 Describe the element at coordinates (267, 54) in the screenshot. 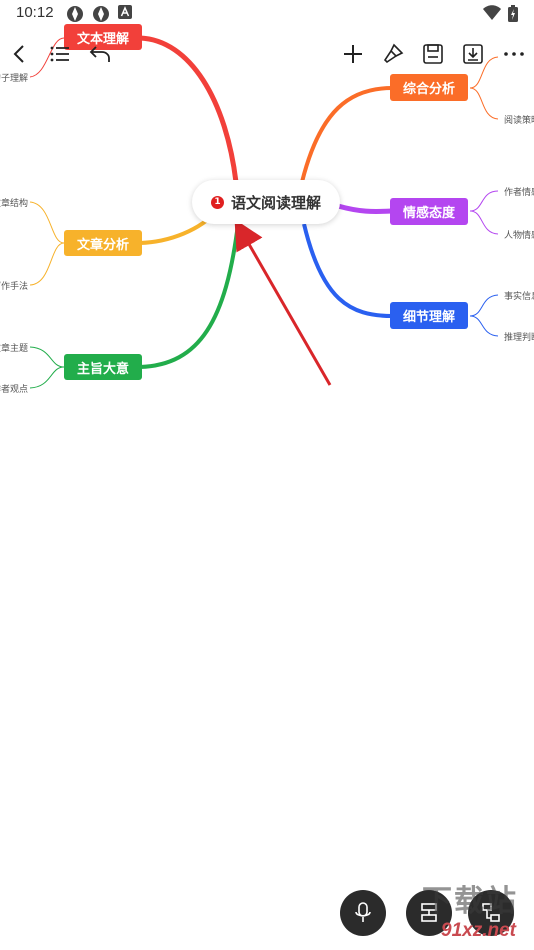

I see `toolbar` at that location.